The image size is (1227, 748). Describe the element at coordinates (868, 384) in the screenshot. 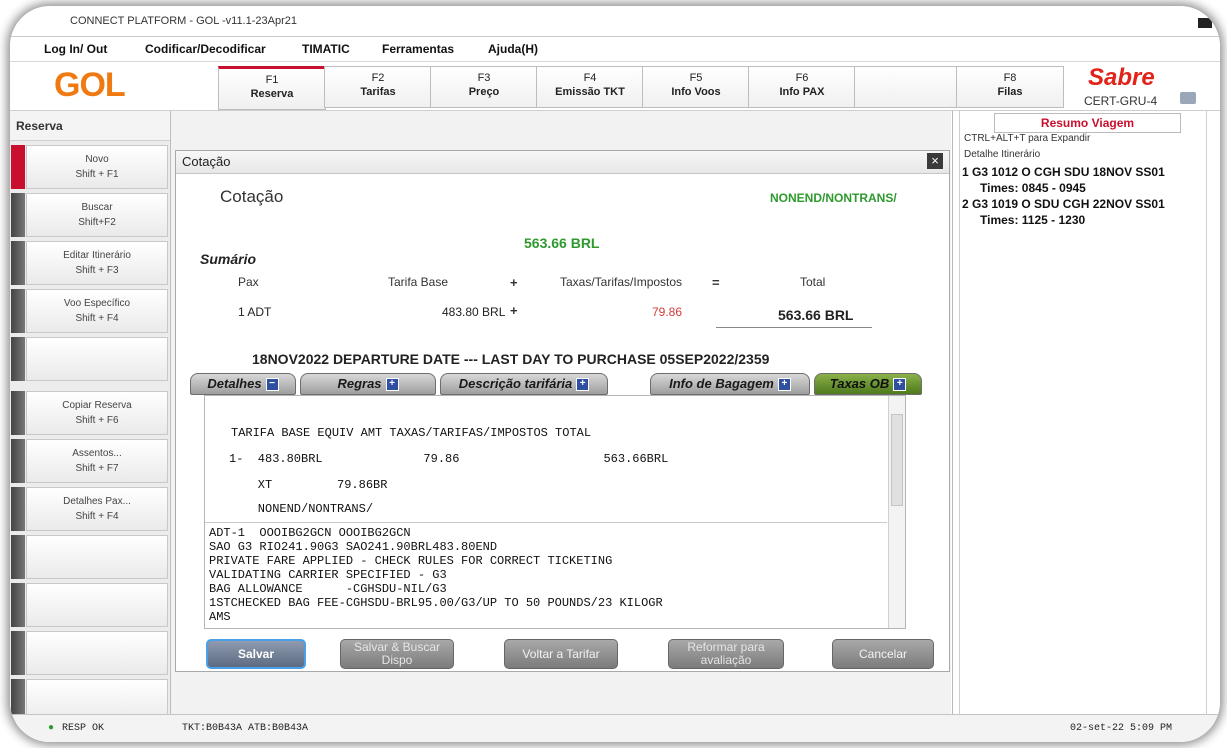

I see `tab-taxas-ob: Taxas OB +` at that location.